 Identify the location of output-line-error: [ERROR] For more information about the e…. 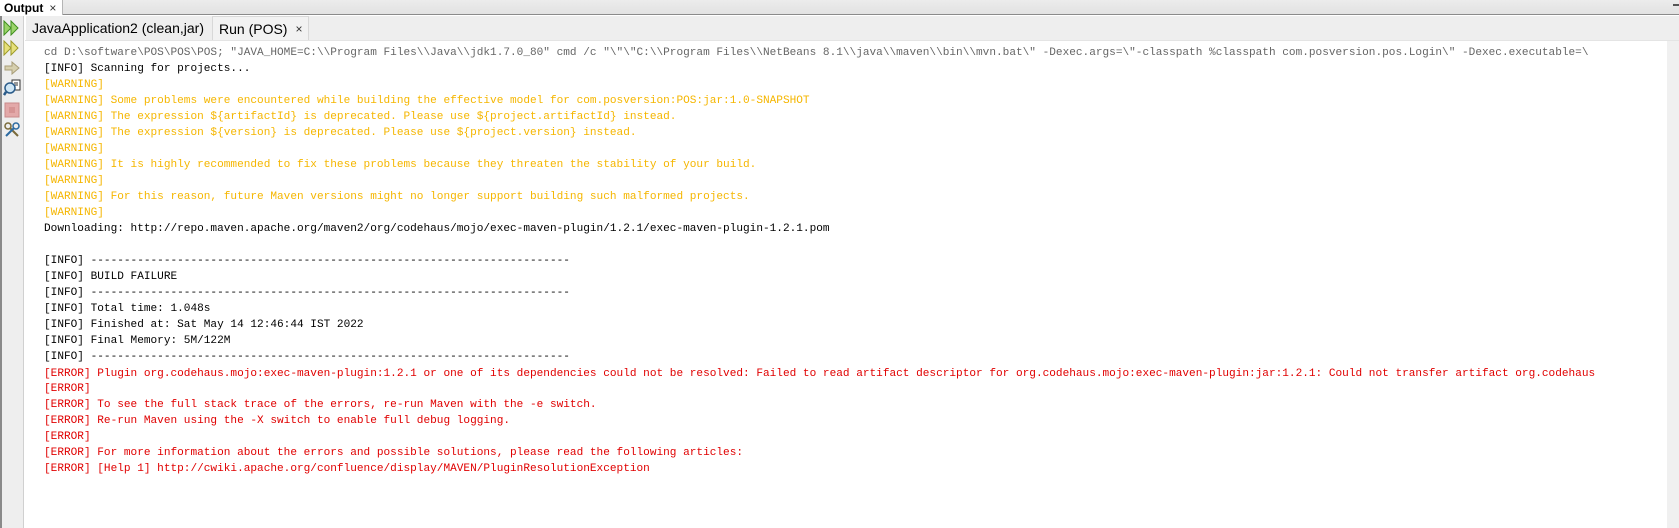
(854, 453).